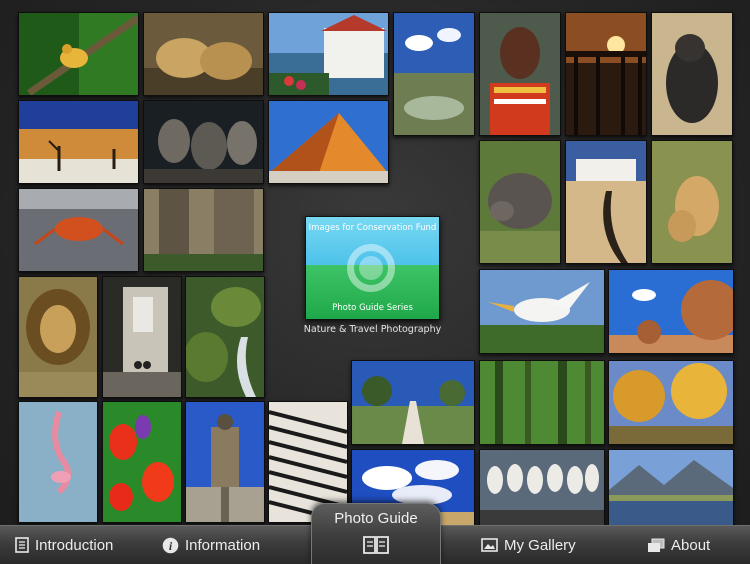 This screenshot has width=750, height=564. Describe the element at coordinates (78, 230) in the screenshot. I see `photo-crab` at that location.